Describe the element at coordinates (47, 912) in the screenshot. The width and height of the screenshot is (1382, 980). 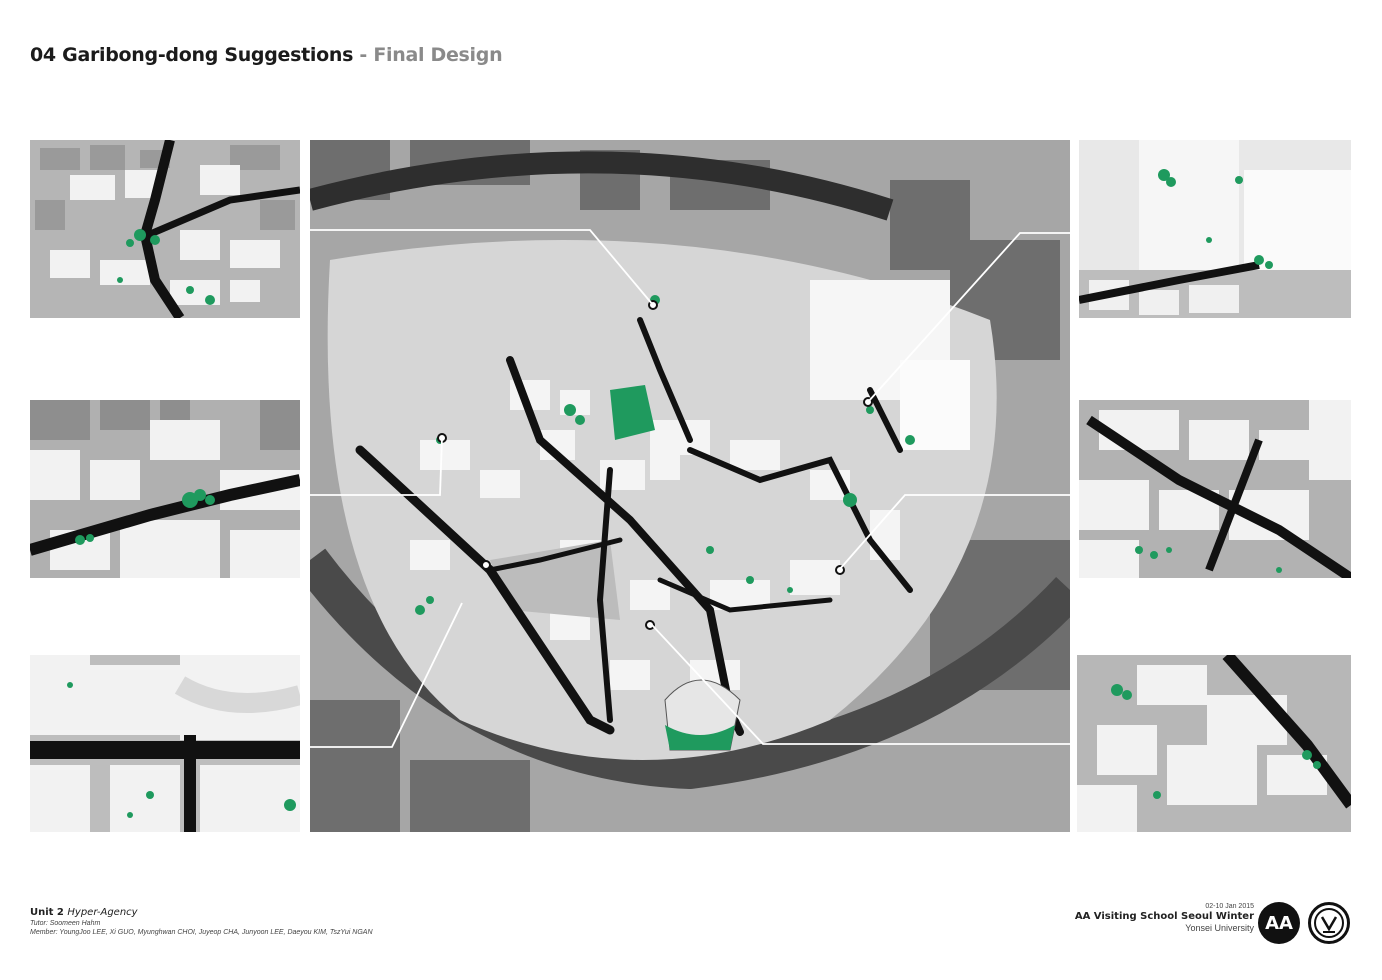
I see `unit-label: Unit 2` at that location.